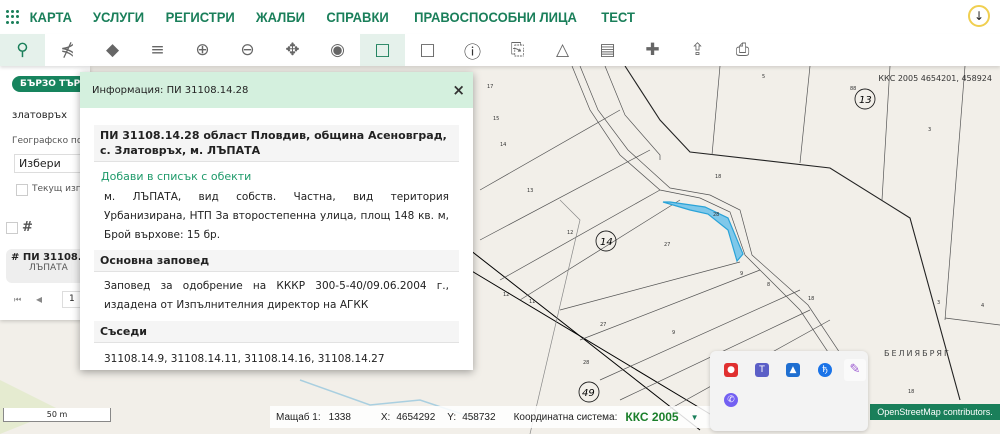 This screenshot has height=434, width=1000. What do you see at coordinates (427, 50) in the screenshot?
I see `rectangle-clear-icon: □` at bounding box center [427, 50].